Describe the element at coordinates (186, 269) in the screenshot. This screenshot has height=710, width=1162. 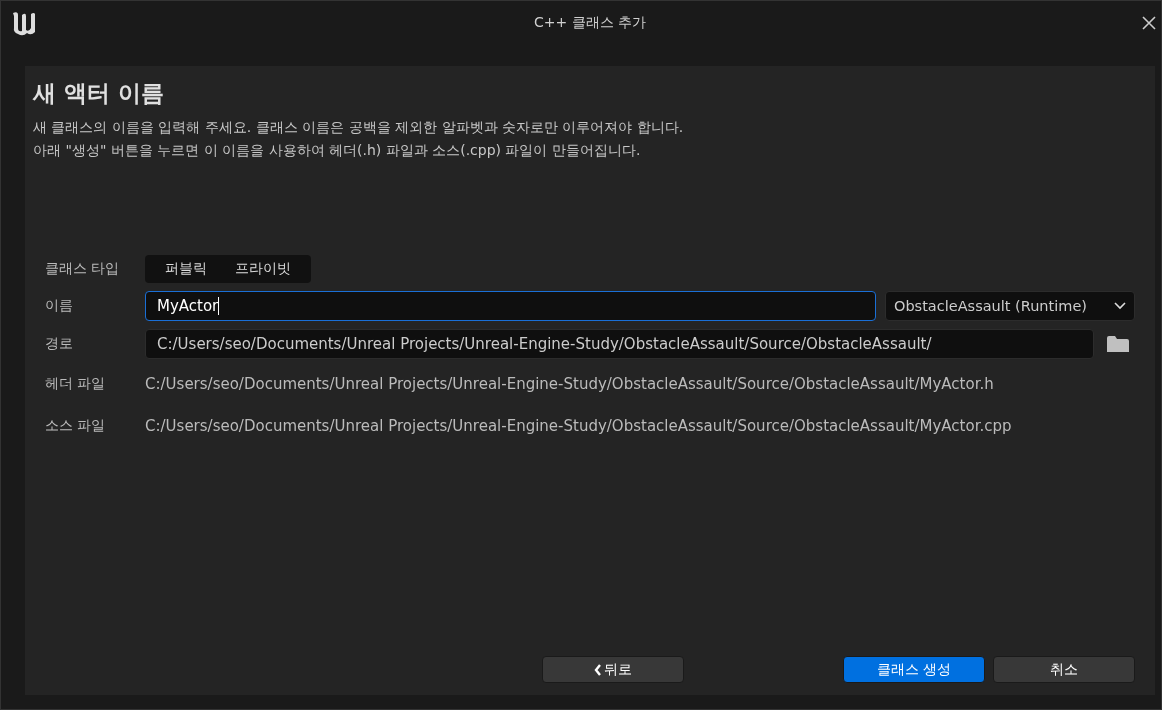
I see `class-type-option: 퍼블릭` at that location.